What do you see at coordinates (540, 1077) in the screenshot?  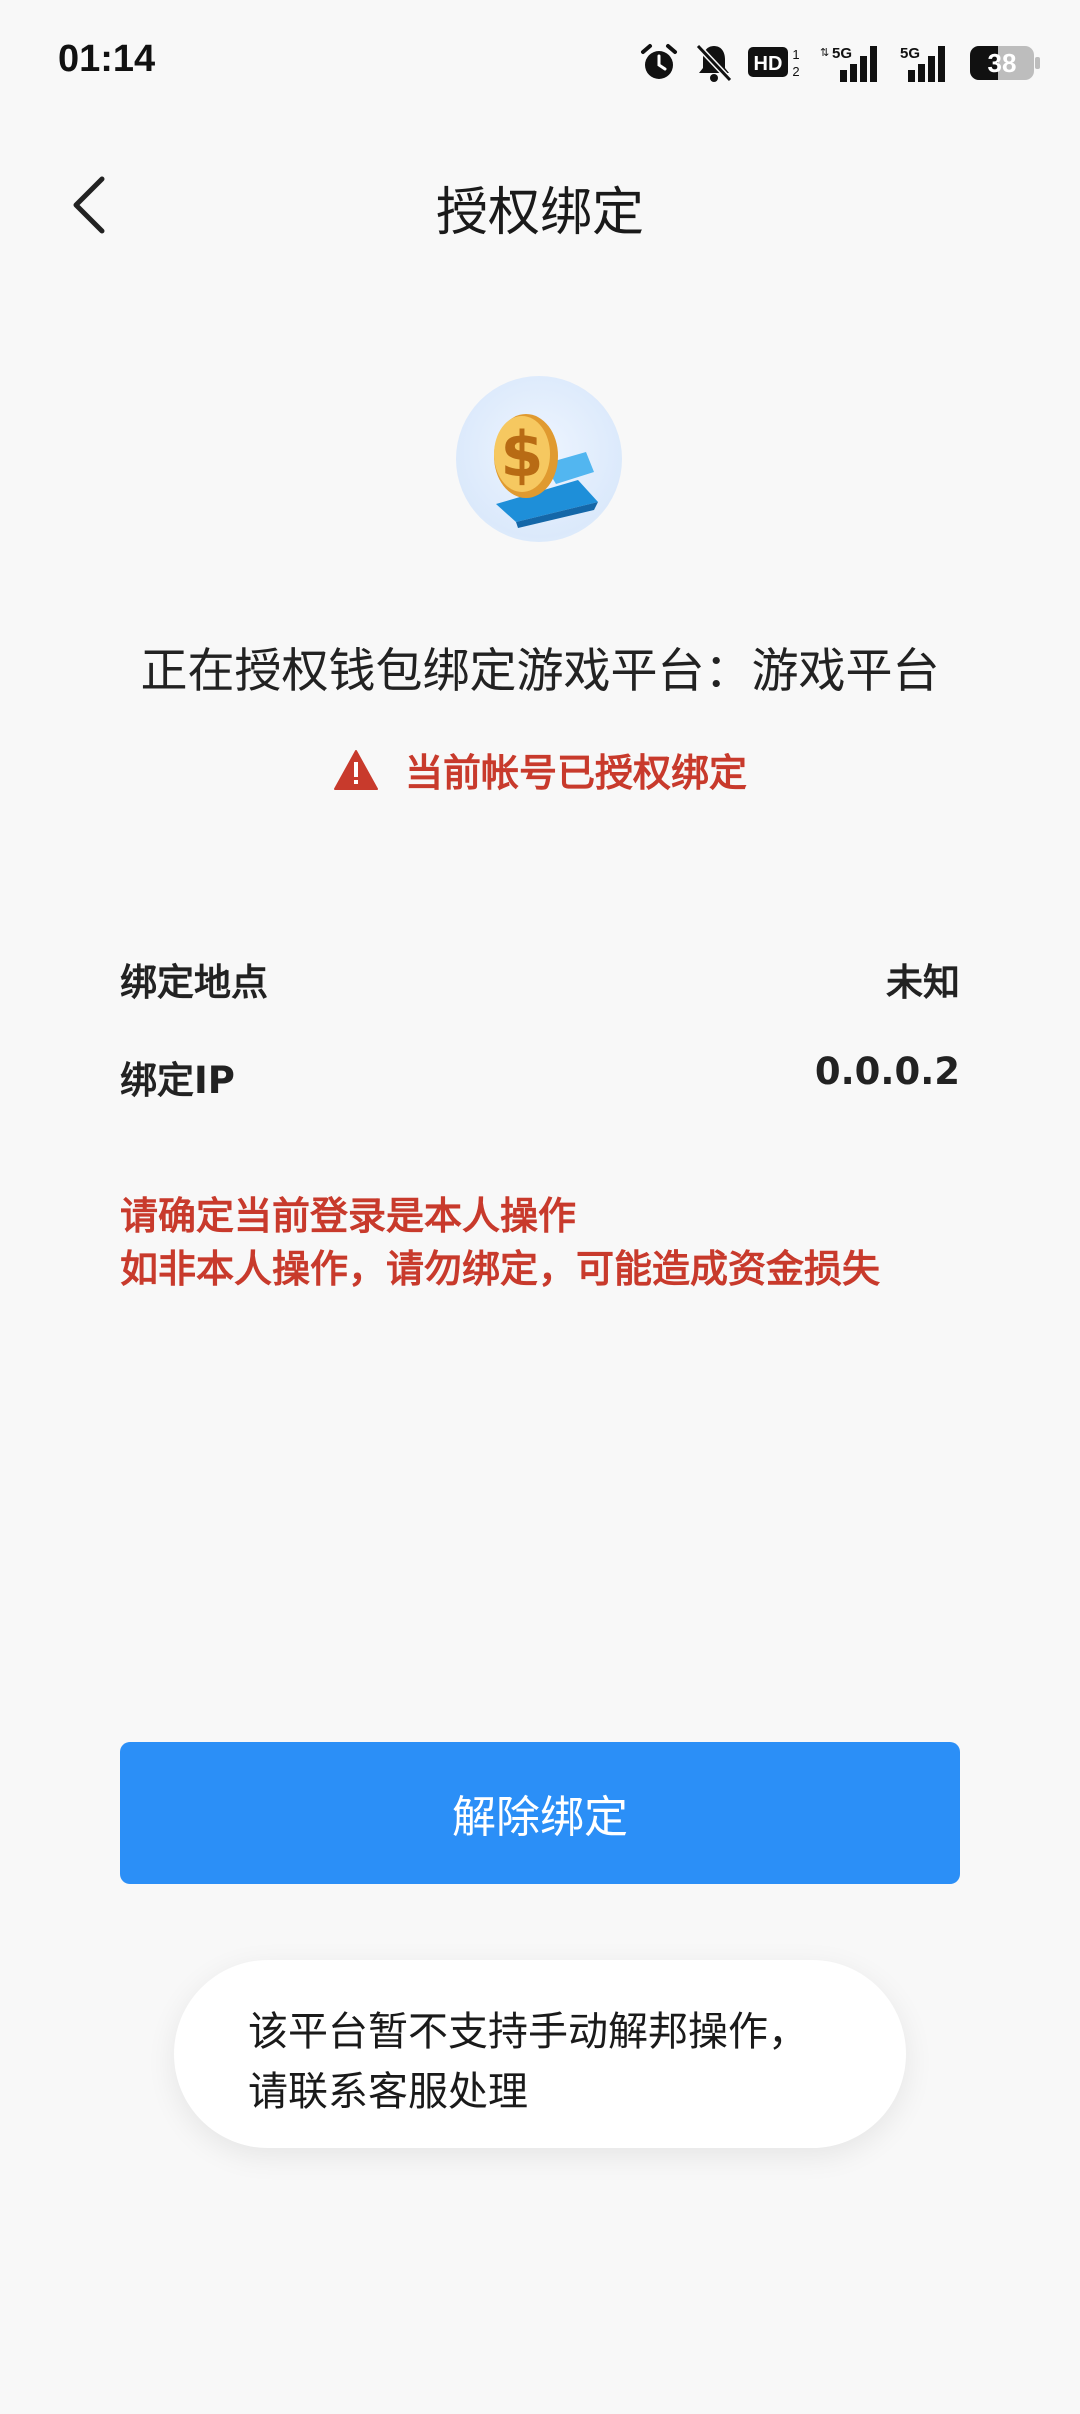 I see `binding-ip-row: 绑定IP 0.0.0.2` at bounding box center [540, 1077].